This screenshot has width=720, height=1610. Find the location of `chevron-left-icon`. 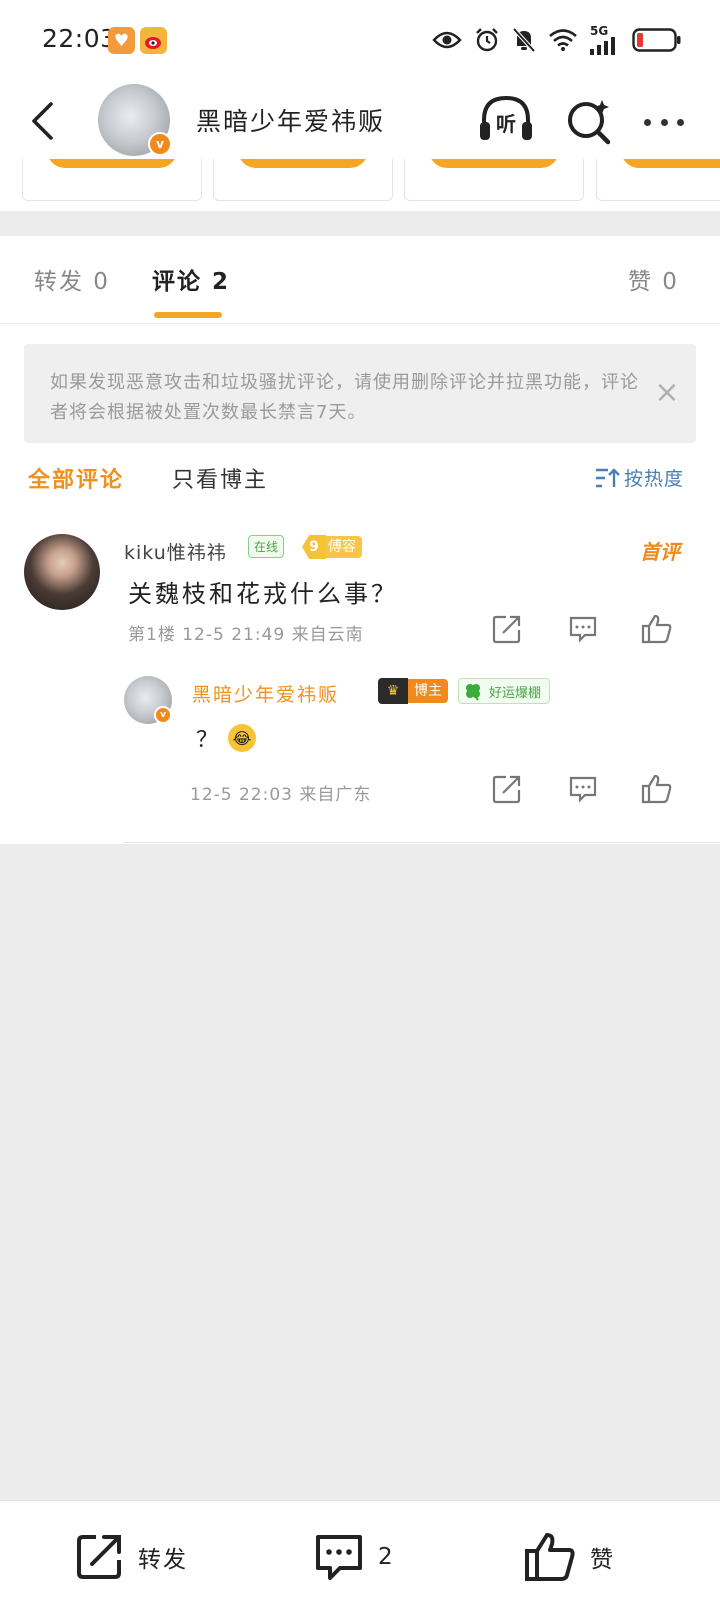

chevron-left-icon is located at coordinates (42, 121).